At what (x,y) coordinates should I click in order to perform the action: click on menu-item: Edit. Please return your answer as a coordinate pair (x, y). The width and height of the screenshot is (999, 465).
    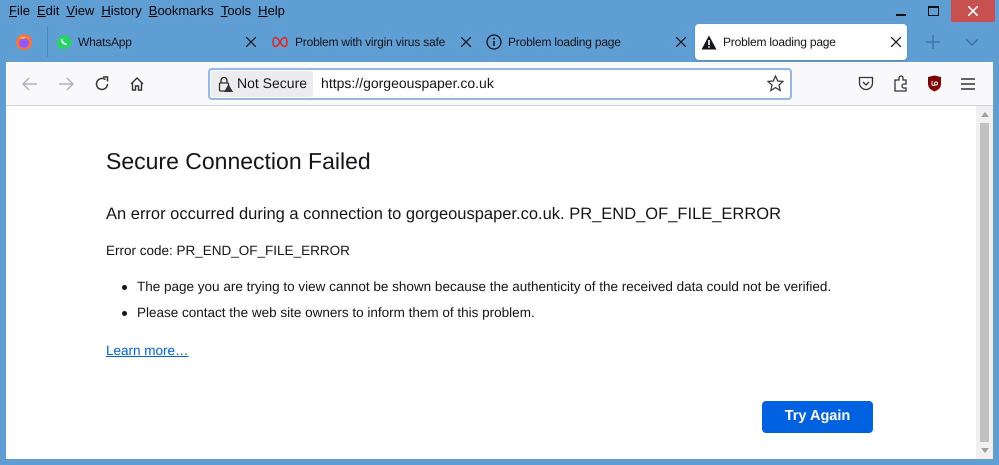
    Looking at the image, I should click on (48, 11).